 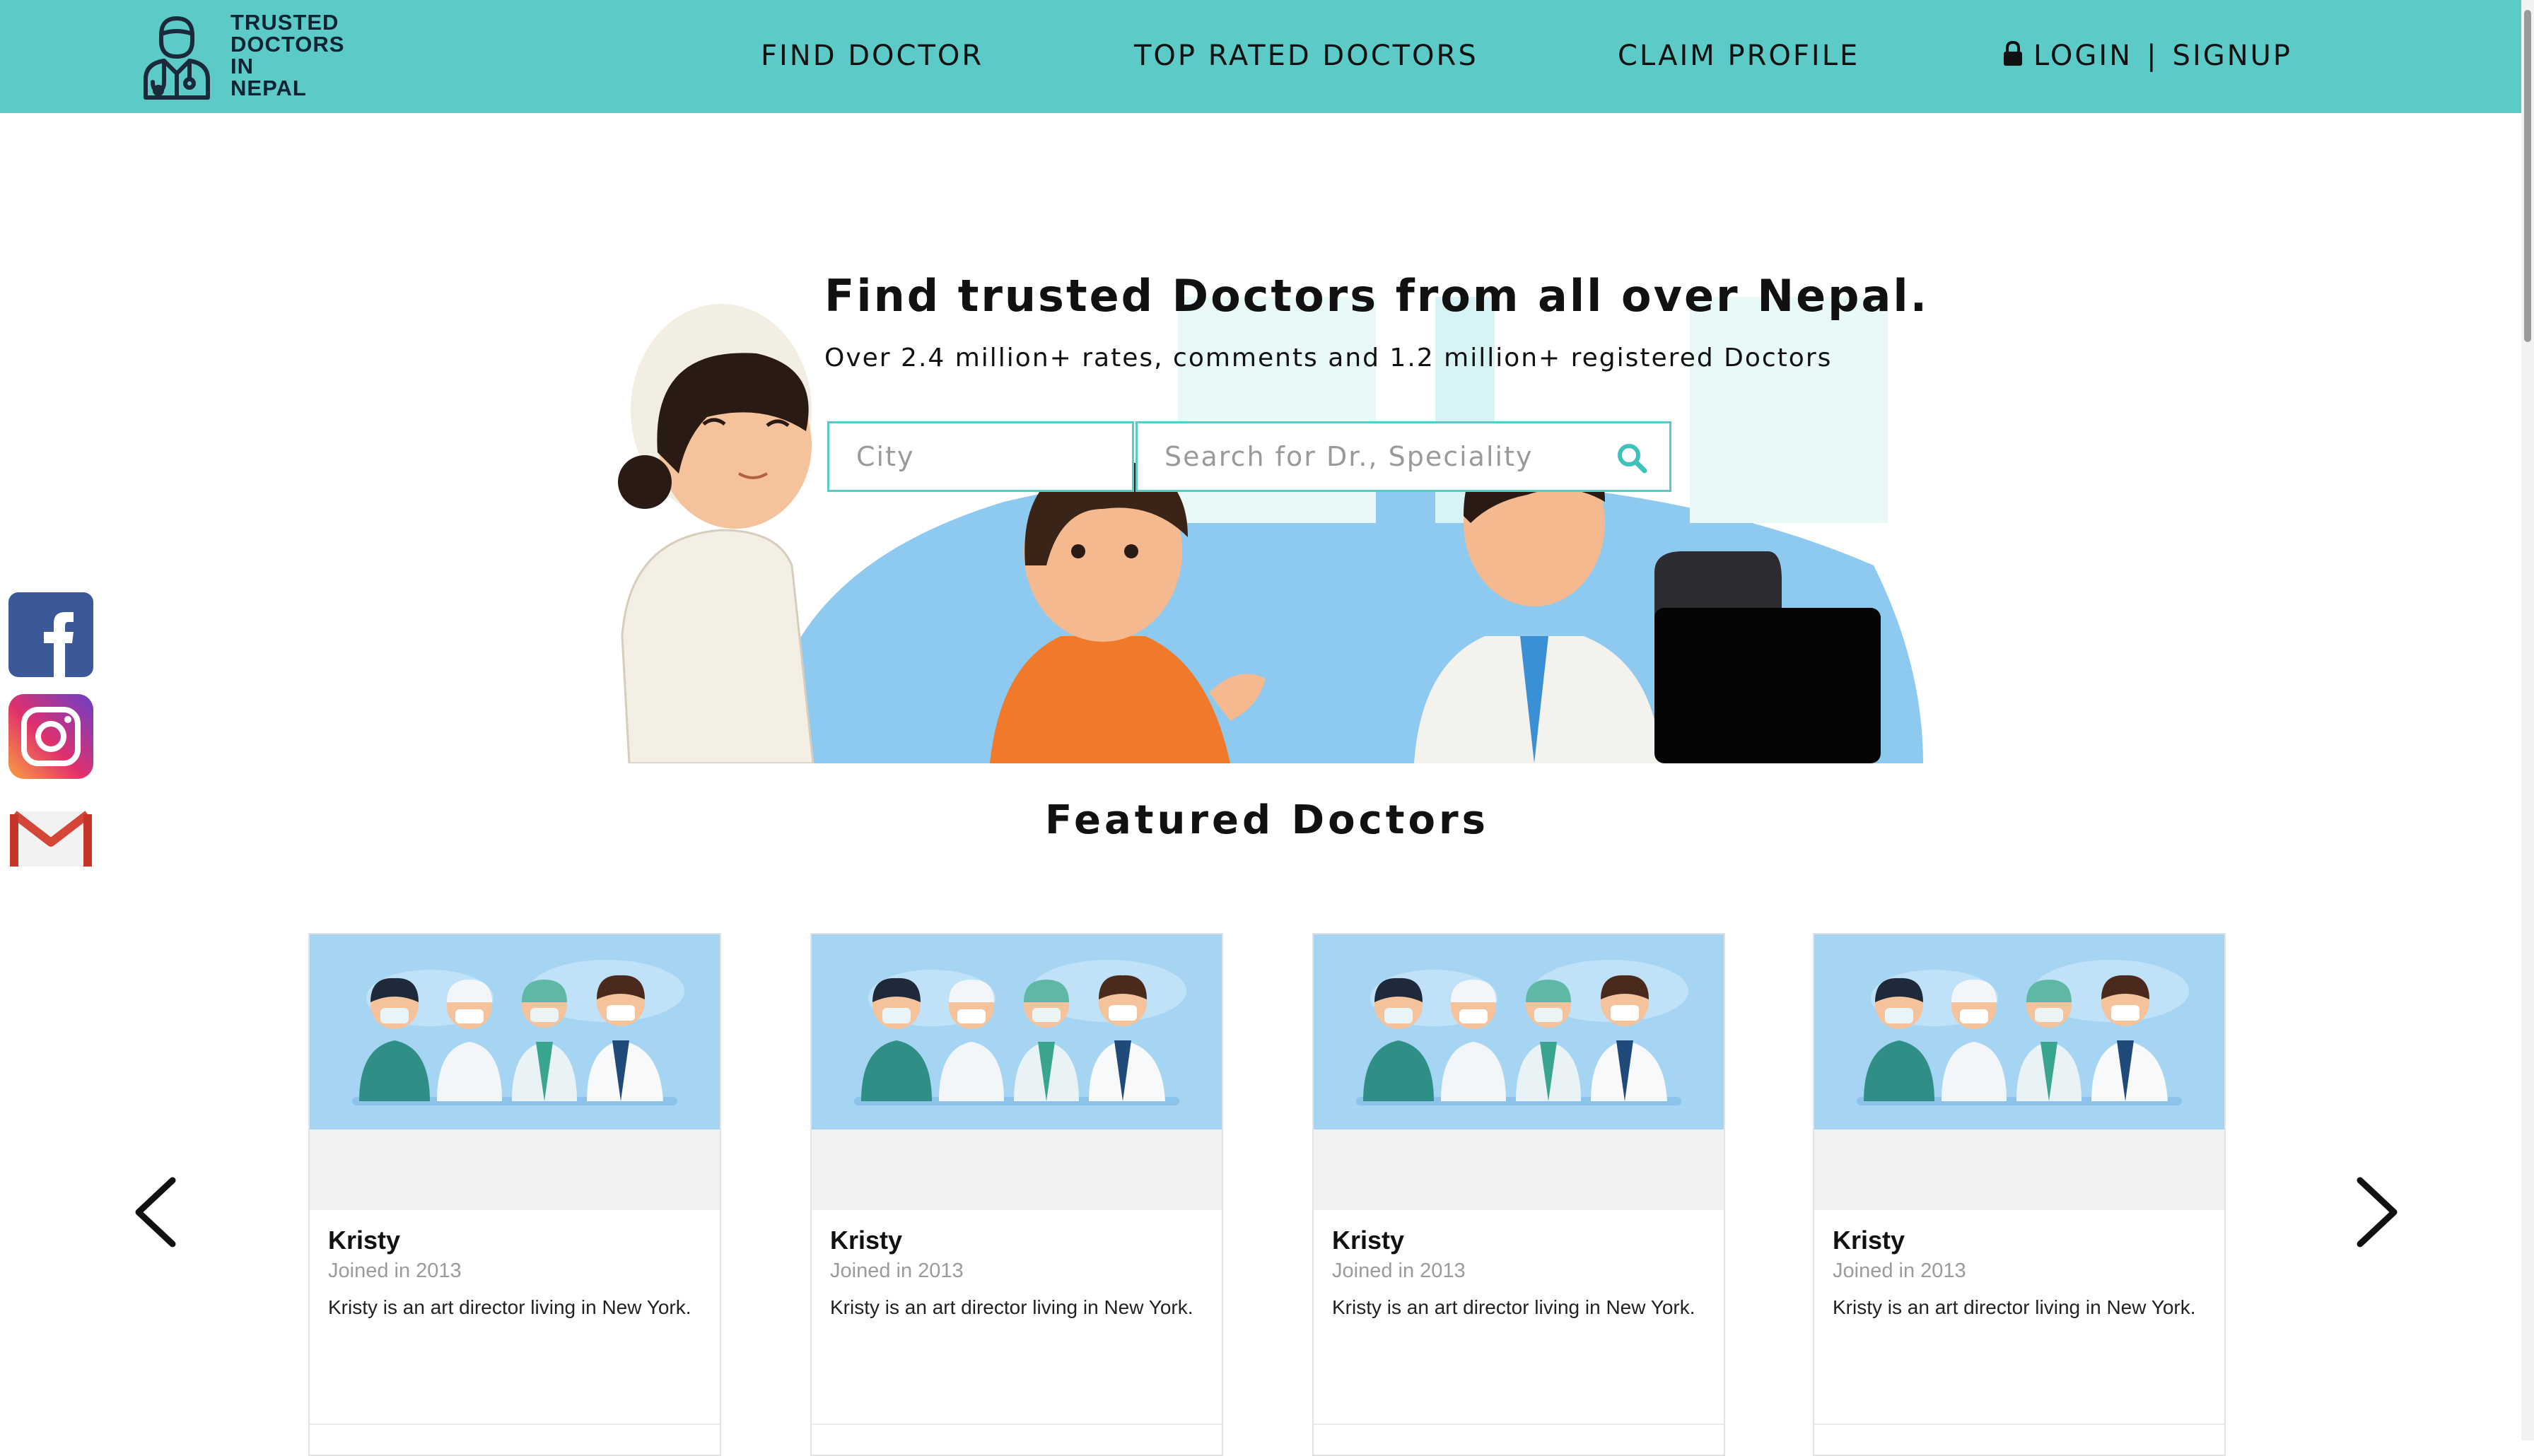 I want to click on auth-links: LOGIN | SIGNUP, so click(x=2147, y=56).